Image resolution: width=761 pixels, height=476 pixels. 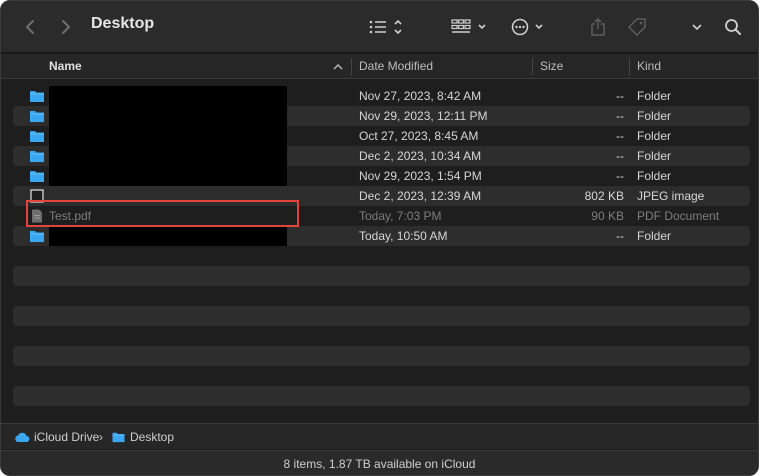 I want to click on file-date: Nov 29, 2023, 1:54 PM, so click(x=420, y=176).